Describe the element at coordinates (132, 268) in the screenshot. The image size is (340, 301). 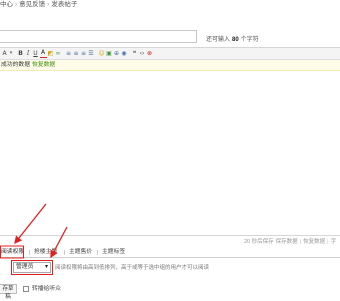
I see `read-permission-description: 阅读权限将由高到低排列，高于或等于选中组的用户才可以阅读` at that location.